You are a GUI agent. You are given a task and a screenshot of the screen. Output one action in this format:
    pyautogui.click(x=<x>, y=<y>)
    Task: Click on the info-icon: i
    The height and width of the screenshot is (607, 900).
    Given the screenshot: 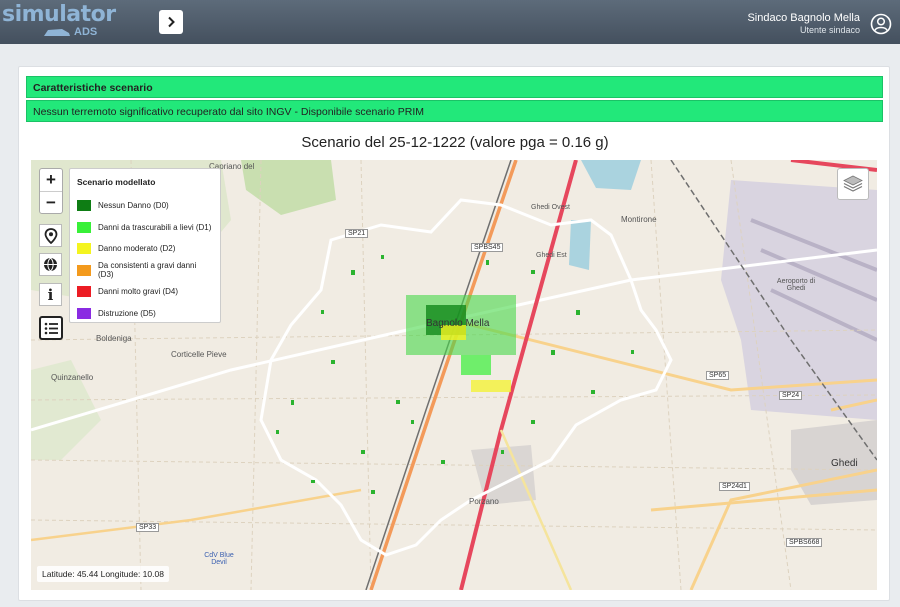 What is the action you would take?
    pyautogui.click(x=50, y=294)
    